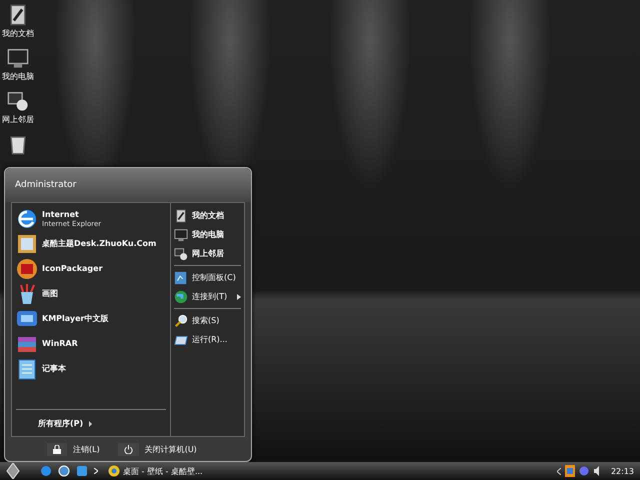 This screenshot has width=640, height=480. Describe the element at coordinates (207, 277) in the screenshot. I see `menu-item: 控制面板(C)` at that location.